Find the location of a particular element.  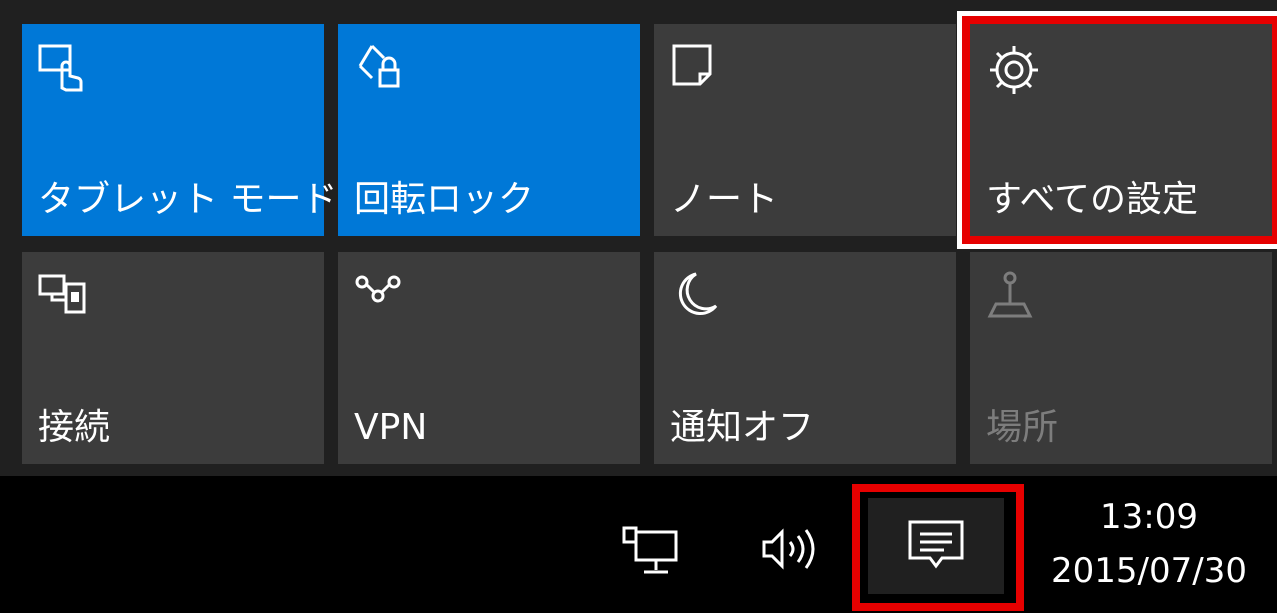

clock-time: 13:09 is located at coordinates (1149, 517).